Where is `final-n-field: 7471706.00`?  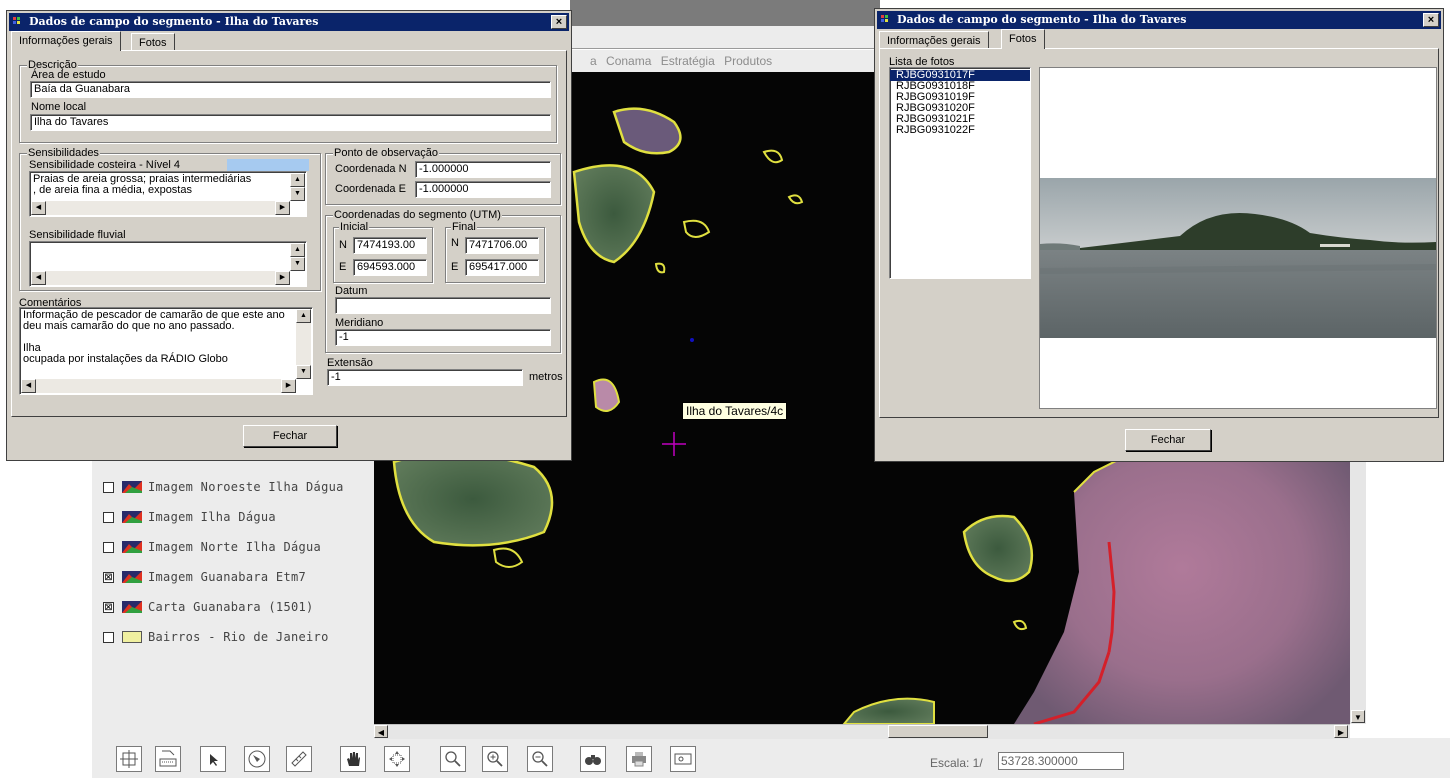 final-n-field: 7471706.00 is located at coordinates (502, 245).